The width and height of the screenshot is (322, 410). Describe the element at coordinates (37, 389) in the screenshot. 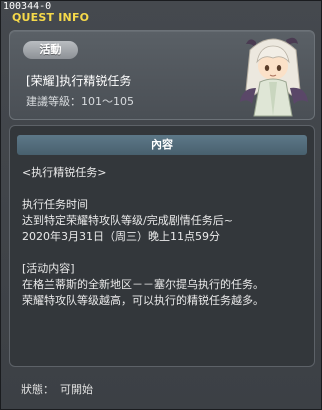

I see `status-label: 狀態：` at that location.